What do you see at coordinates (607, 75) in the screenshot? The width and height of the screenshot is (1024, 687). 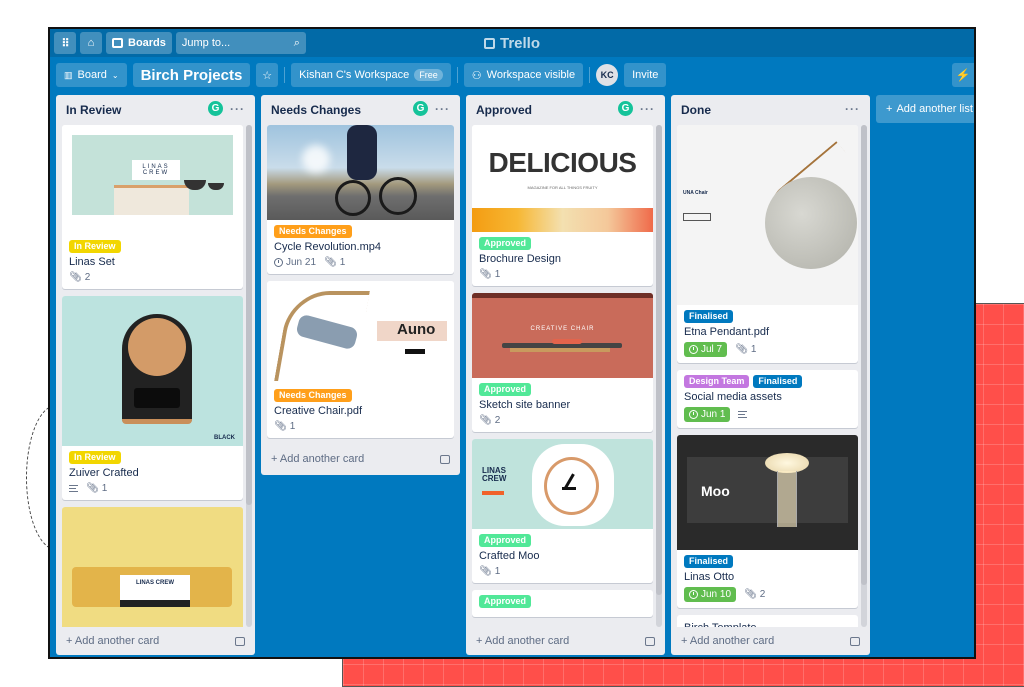 I see `avatar: KC` at bounding box center [607, 75].